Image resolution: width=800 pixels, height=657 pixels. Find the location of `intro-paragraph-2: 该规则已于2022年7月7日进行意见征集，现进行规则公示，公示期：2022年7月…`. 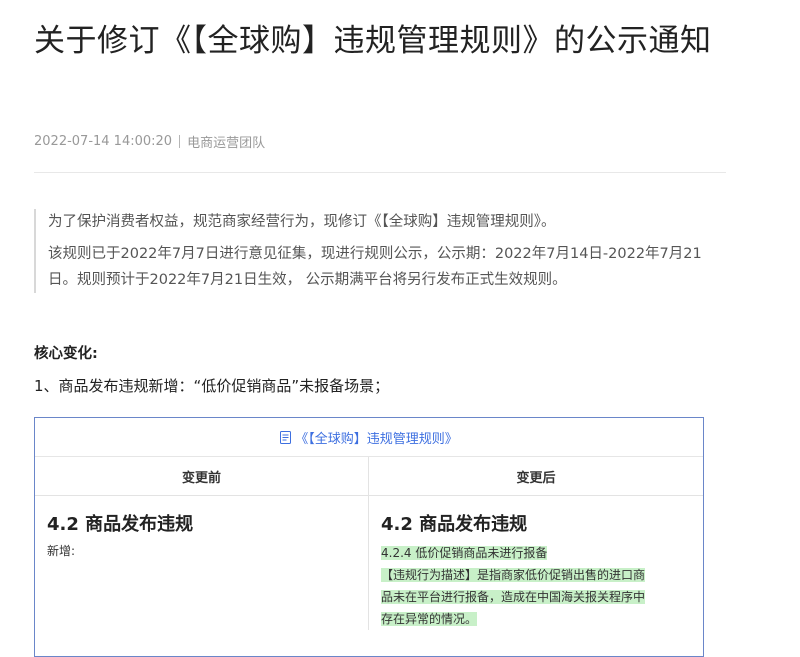

intro-paragraph-2: 该规则已于2022年7月7日进行意见征集，现进行规则公示，公示期：2022年7月… is located at coordinates (375, 267).